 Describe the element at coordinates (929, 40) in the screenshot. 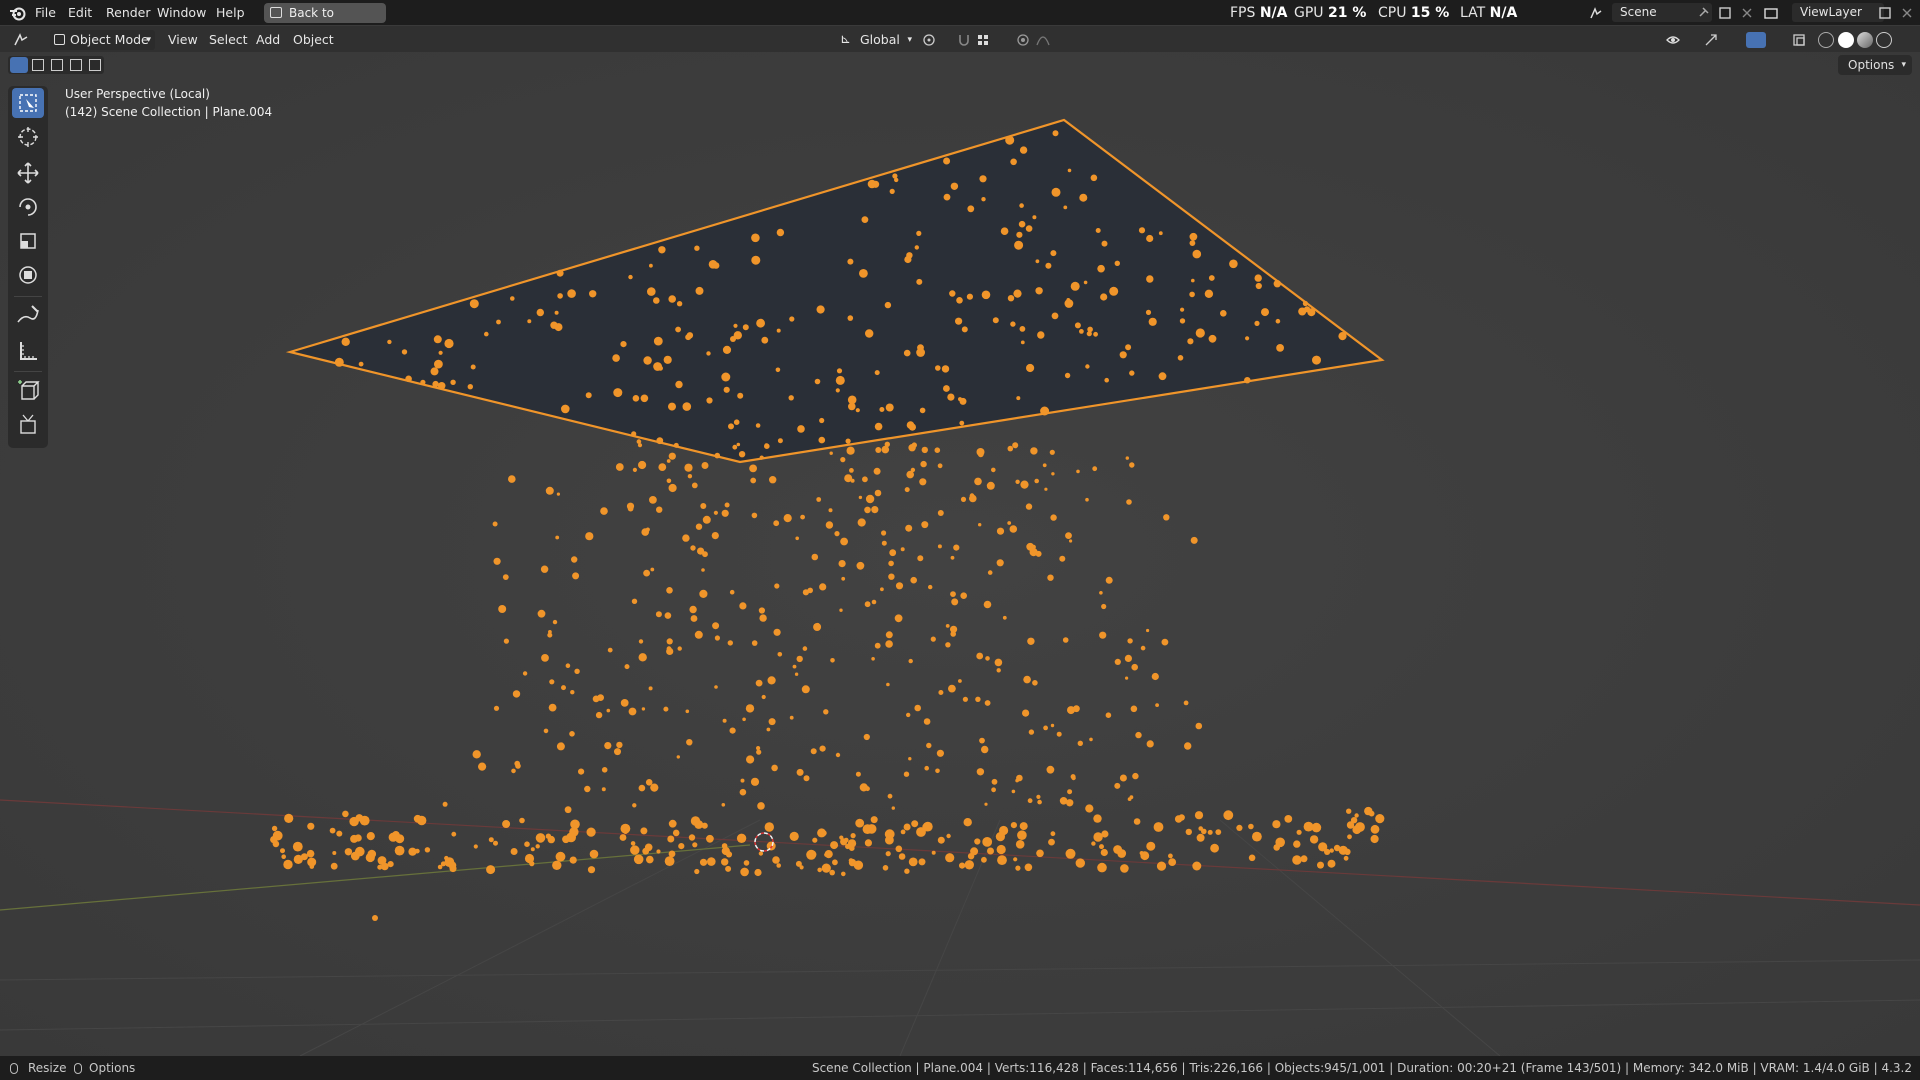

I see `pivot-point-icon` at that location.